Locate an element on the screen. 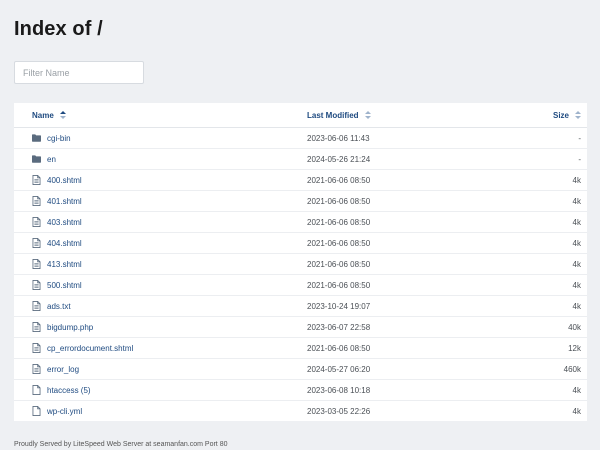  file-name-cell: 413.shtml is located at coordinates (151, 264).